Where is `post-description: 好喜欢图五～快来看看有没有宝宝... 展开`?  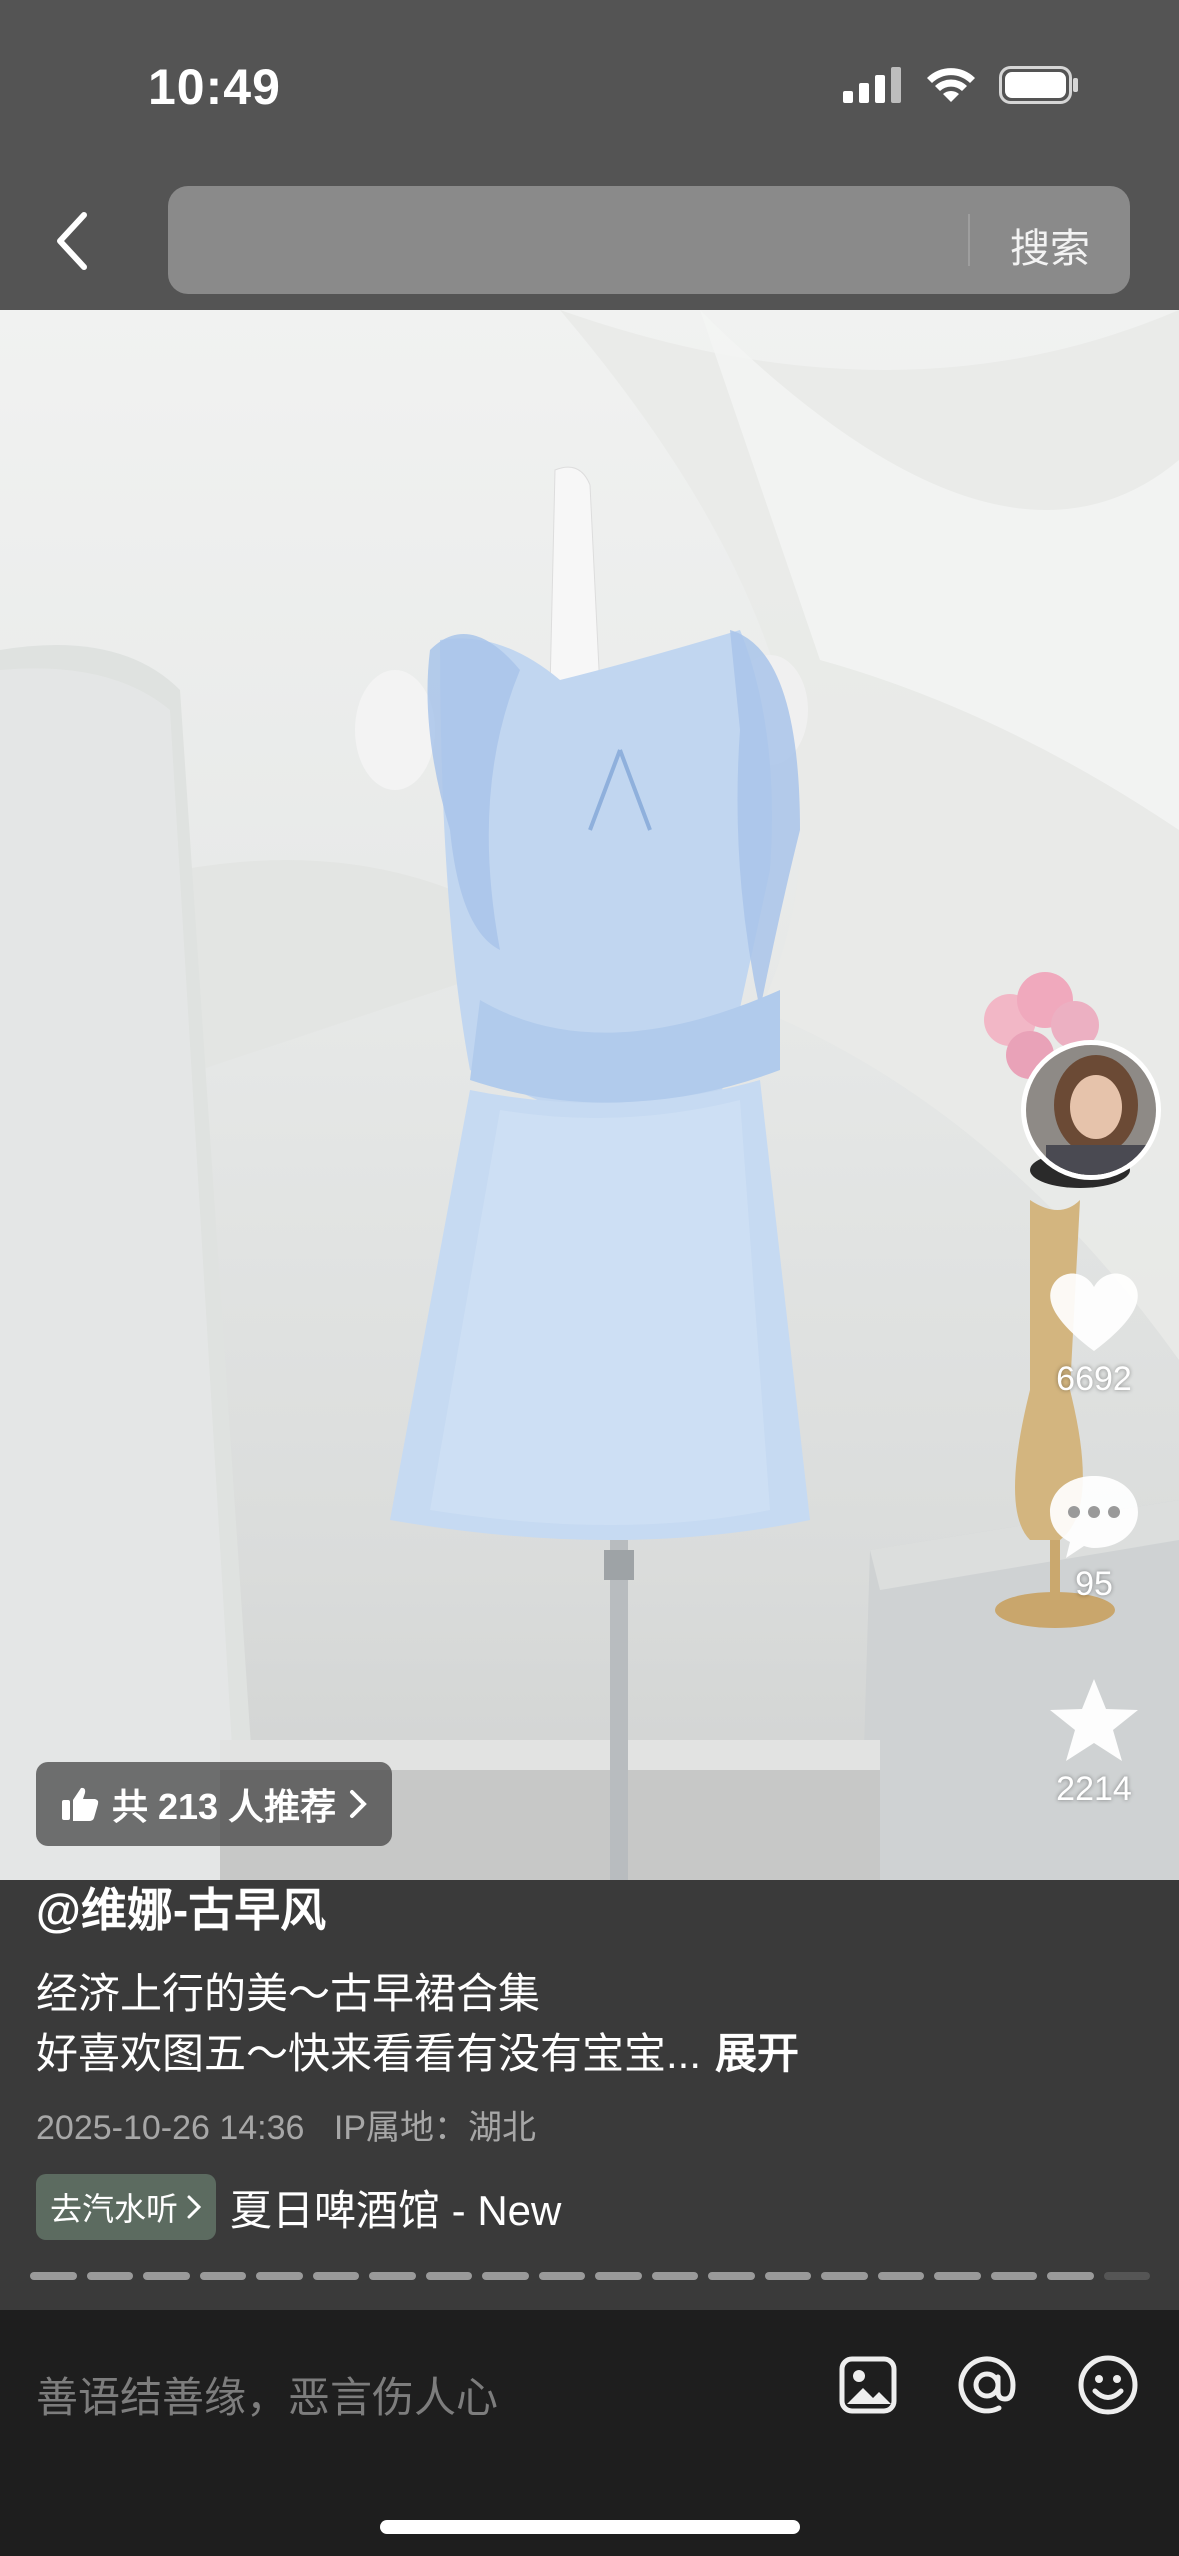
post-description: 好喜欢图五～快来看看有没有宝宝... 展开 is located at coordinates (417, 2050).